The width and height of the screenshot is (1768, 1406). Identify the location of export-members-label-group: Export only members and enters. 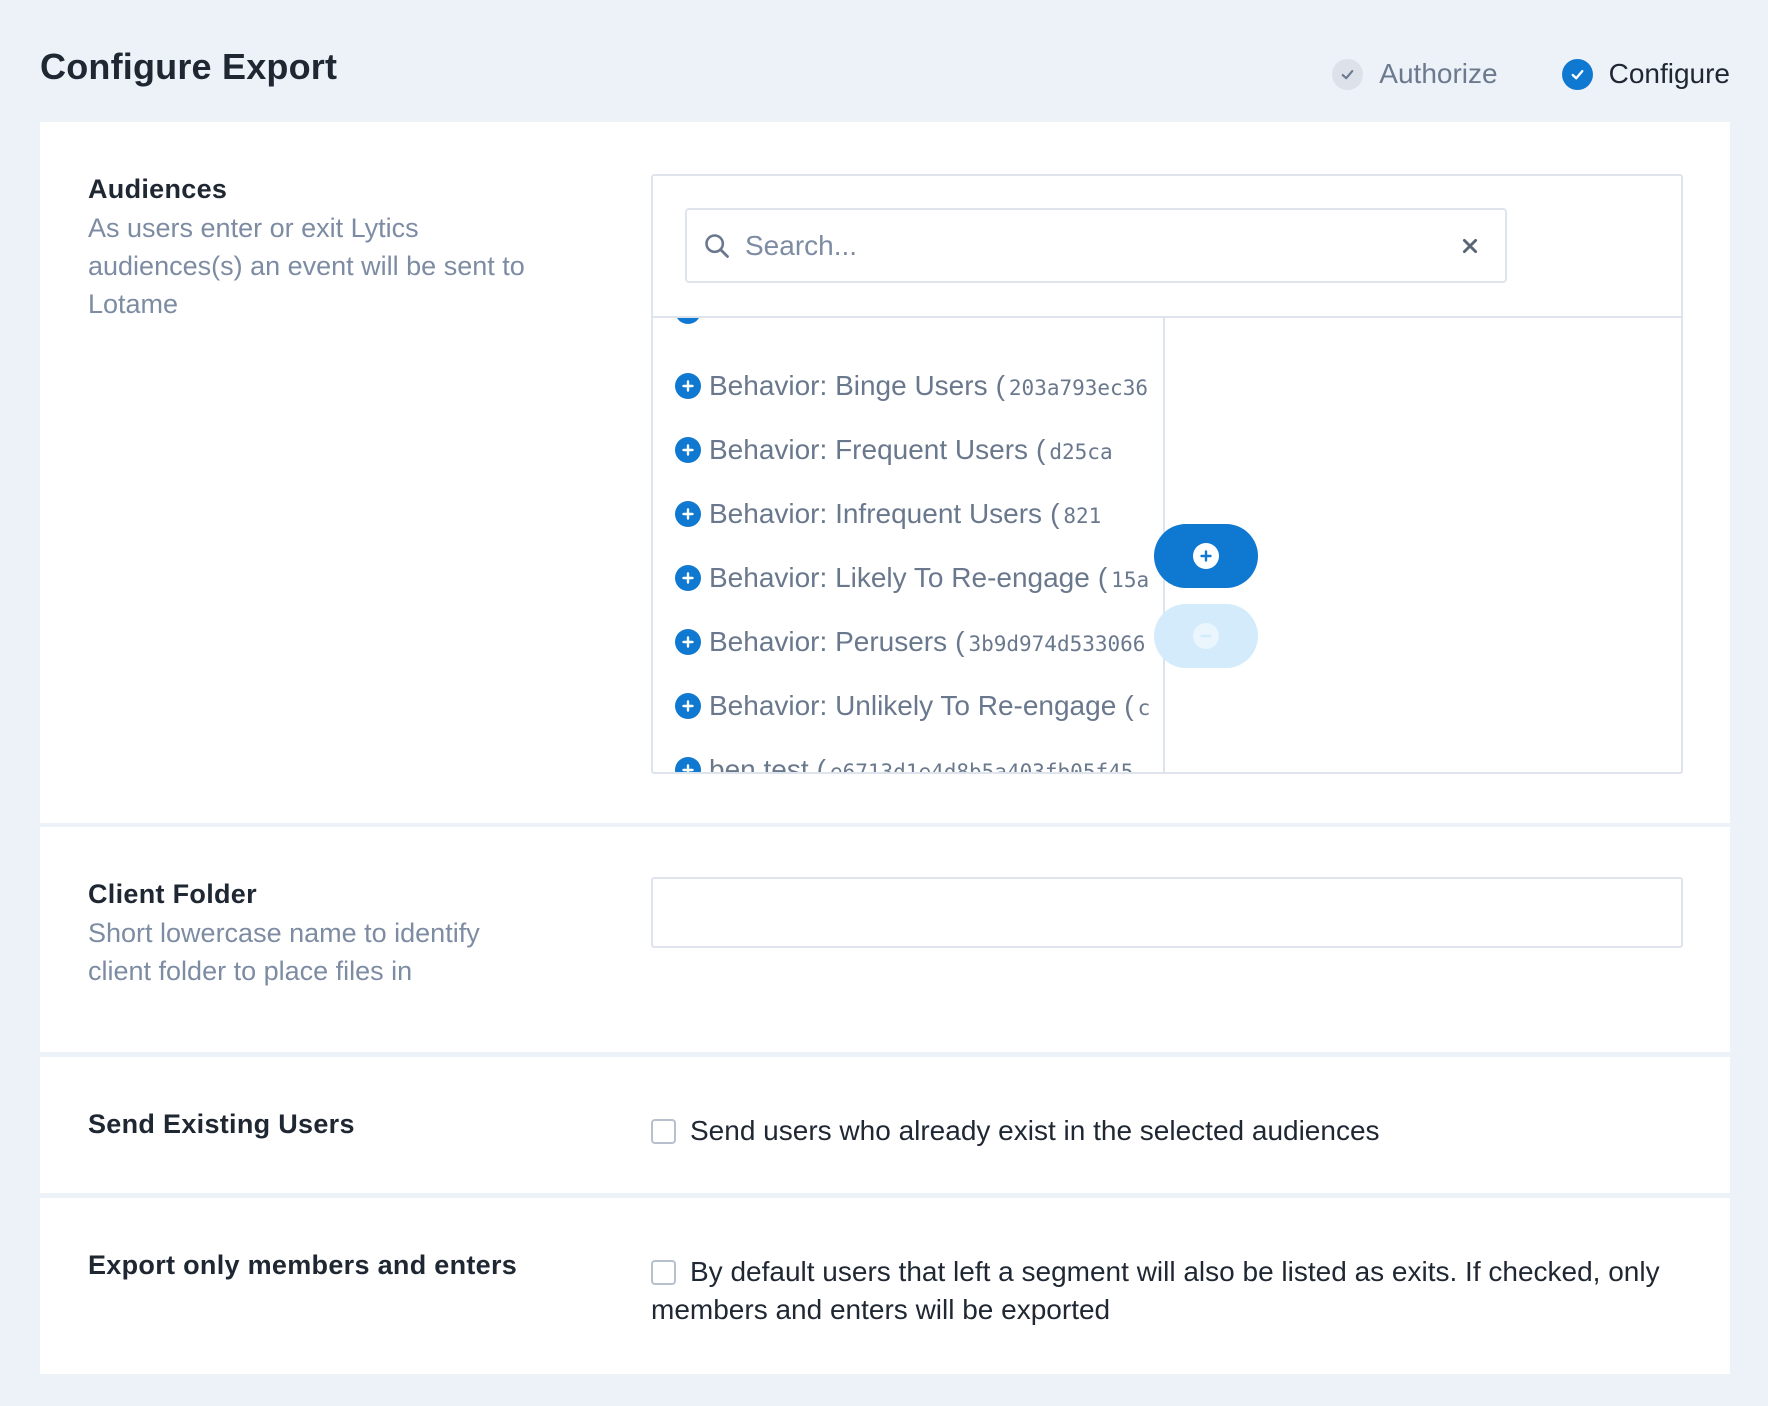
(302, 1265).